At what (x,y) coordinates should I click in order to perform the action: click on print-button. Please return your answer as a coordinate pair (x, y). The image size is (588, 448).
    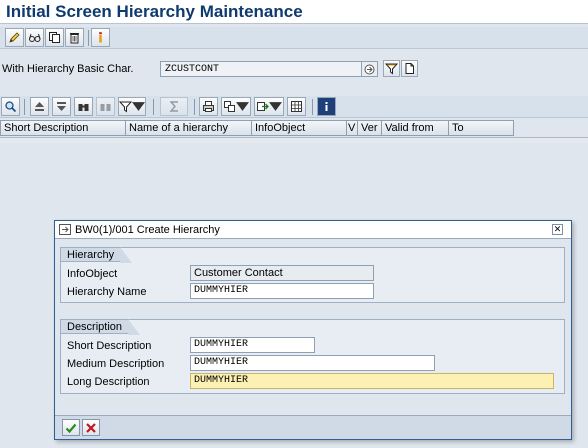
    Looking at the image, I should click on (208, 106).